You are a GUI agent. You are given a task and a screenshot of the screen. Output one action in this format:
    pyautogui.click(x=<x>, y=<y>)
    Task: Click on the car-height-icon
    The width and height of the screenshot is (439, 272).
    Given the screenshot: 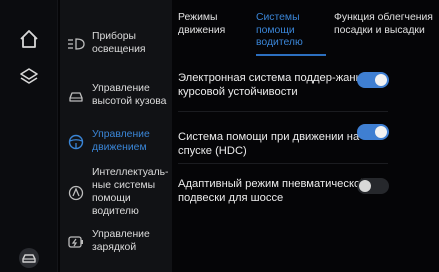 What is the action you would take?
    pyautogui.click(x=76, y=96)
    